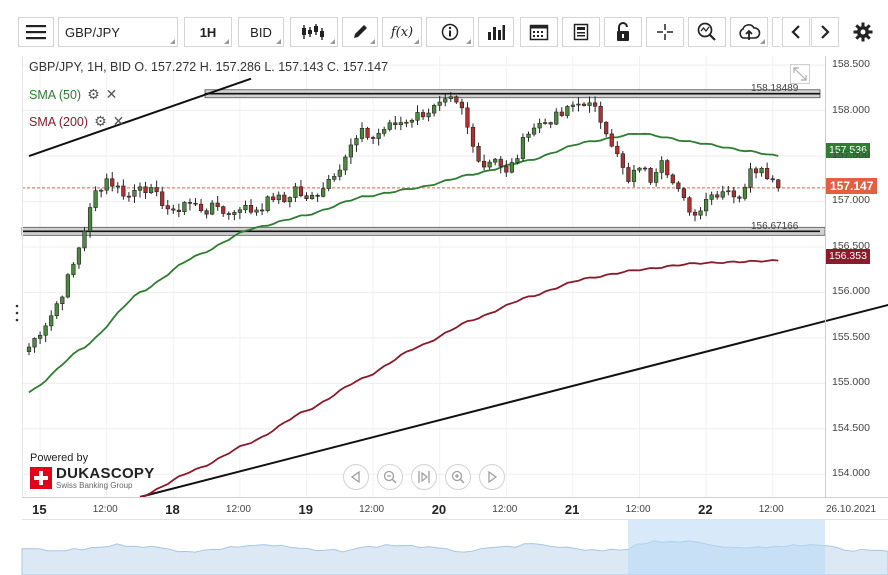  Describe the element at coordinates (851, 109) in the screenshot. I see `price-tick-label: 158.000` at that location.